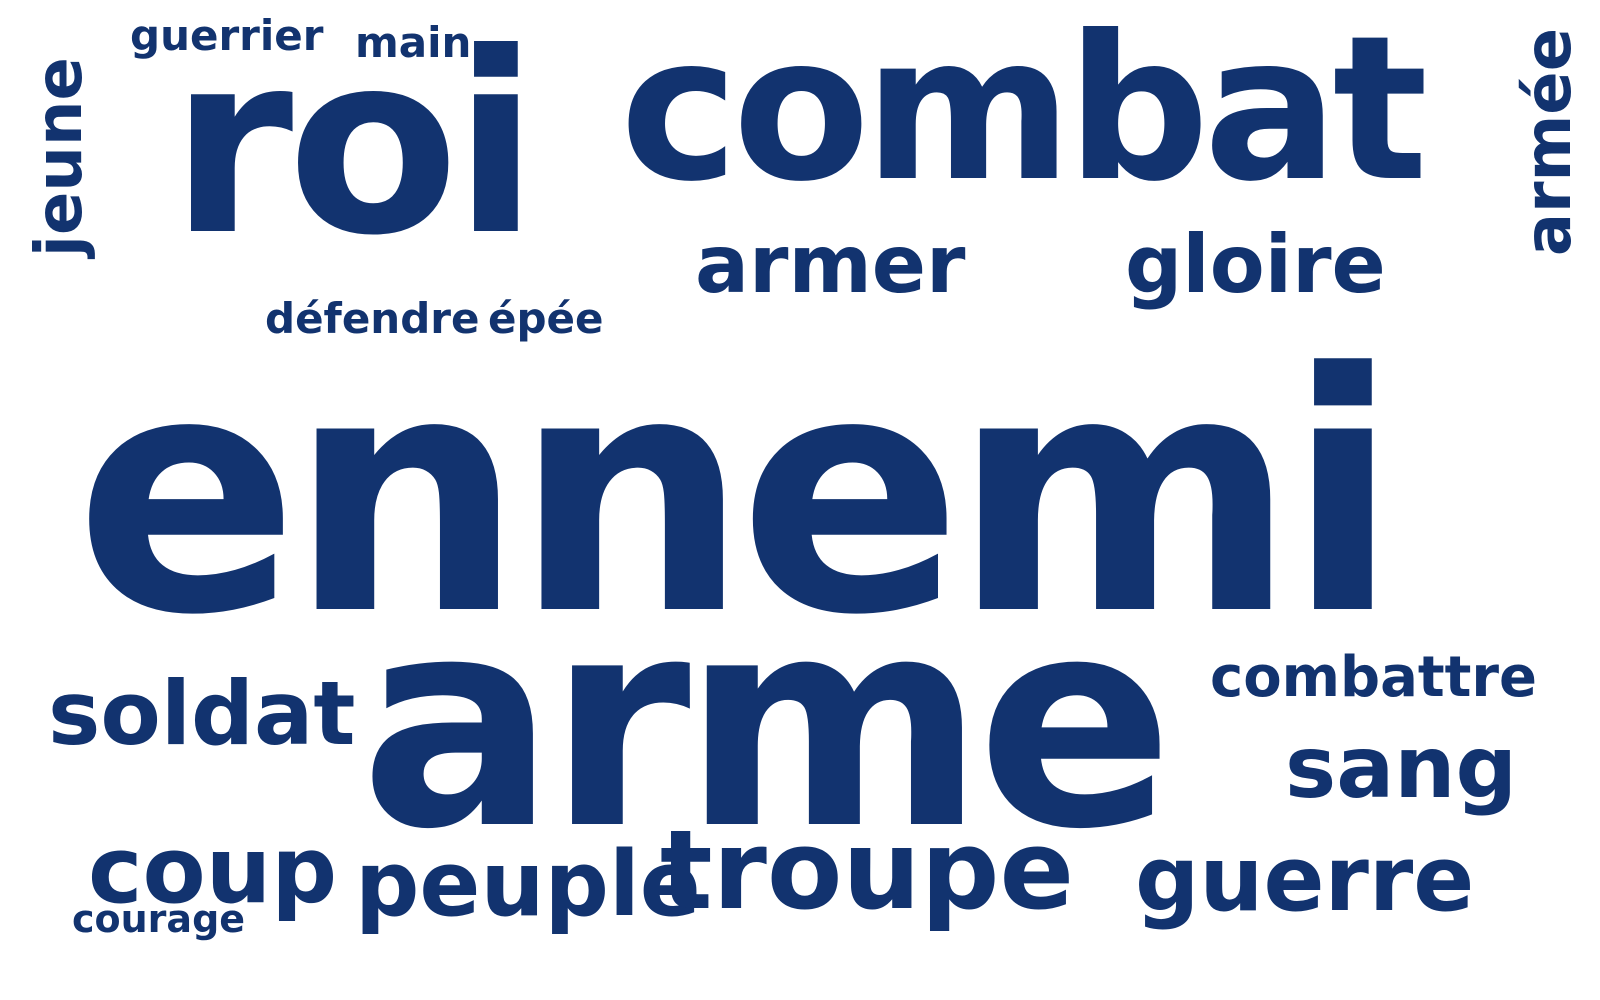 This screenshot has width=1600, height=1000. I want to click on word-gloire: gloire, so click(1255, 264).